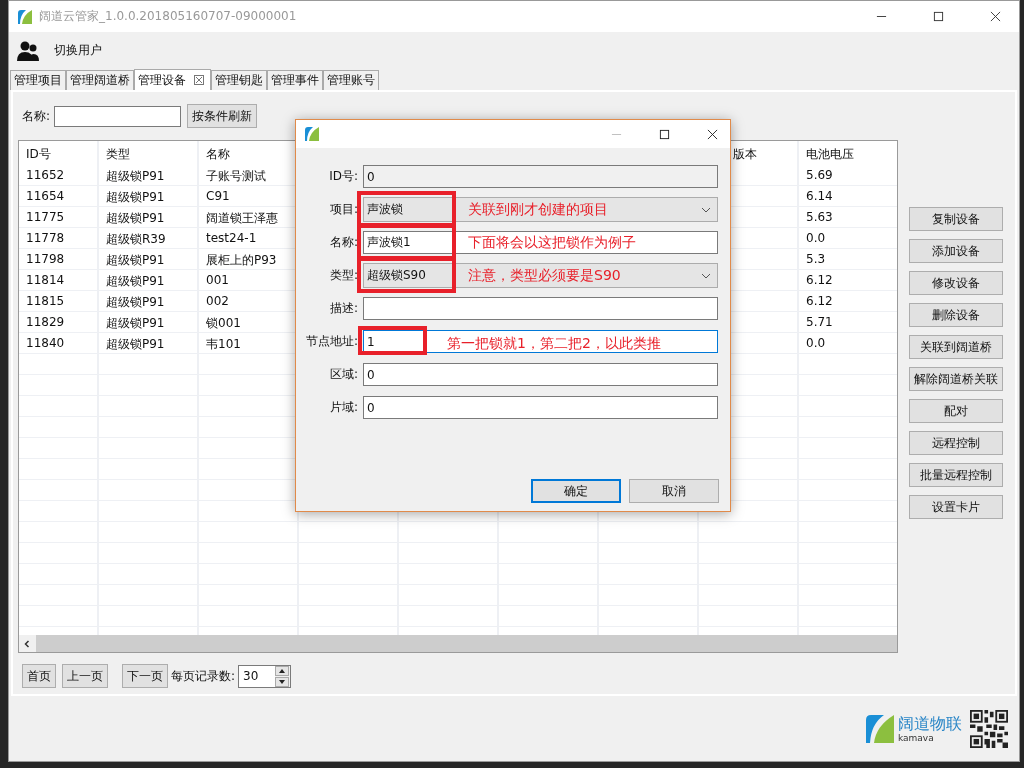 This screenshot has height=768, width=1024. Describe the element at coordinates (956, 347) in the screenshot. I see `action-button: 关联到阔道桥` at that location.